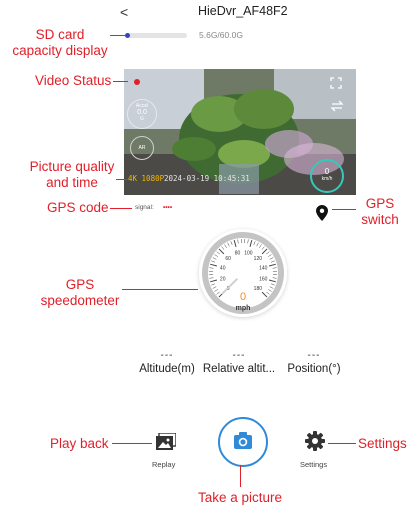  What do you see at coordinates (142, 148) in the screenshot?
I see `ar-button: AR` at bounding box center [142, 148].